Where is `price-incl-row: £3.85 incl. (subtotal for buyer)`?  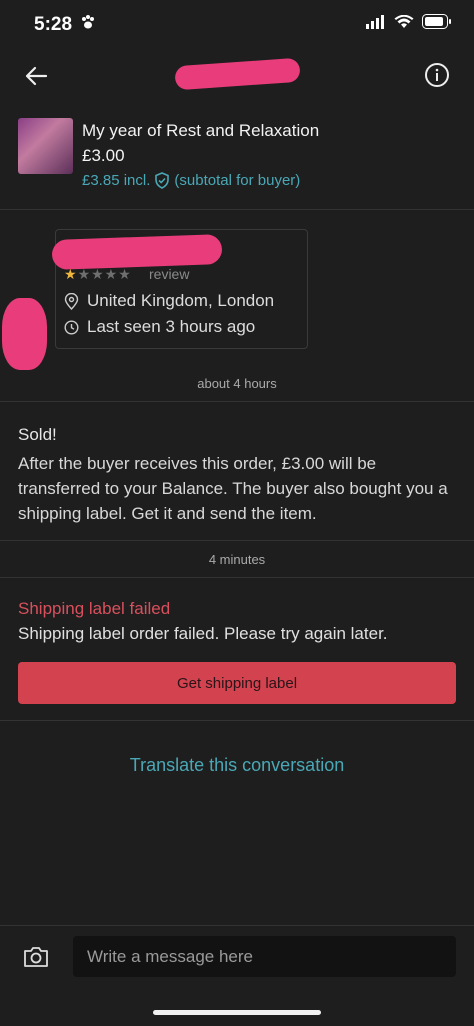
price-incl-row: £3.85 incl. (subtotal for buyer) is located at coordinates (191, 180).